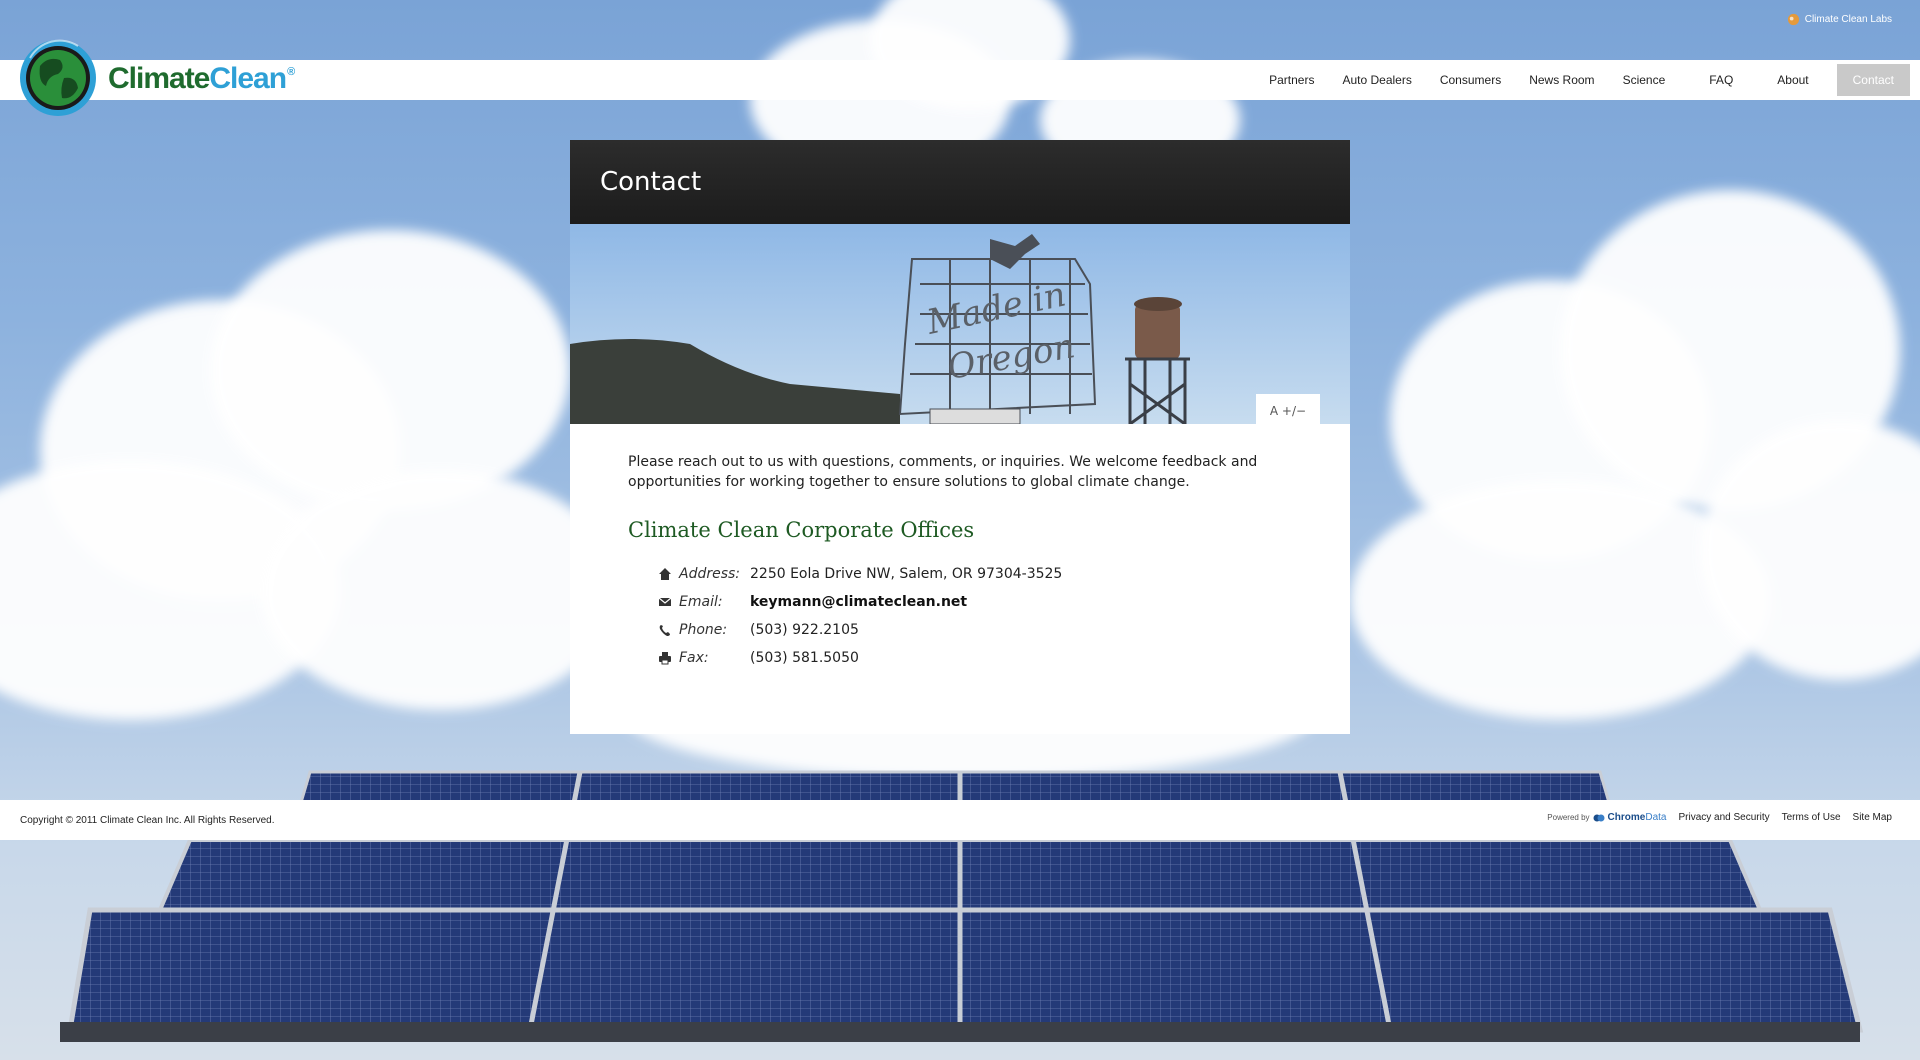  What do you see at coordinates (804, 658) in the screenshot?
I see `fax-value: (503) 581.5050` at bounding box center [804, 658].